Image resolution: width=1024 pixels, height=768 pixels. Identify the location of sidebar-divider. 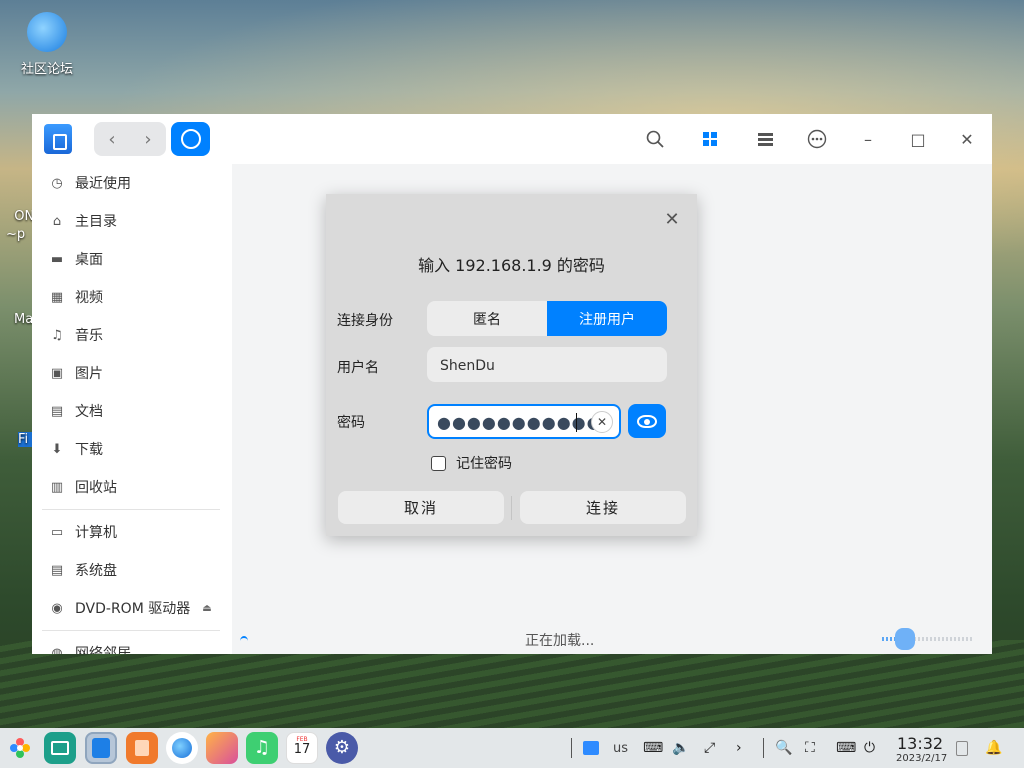
(131, 509).